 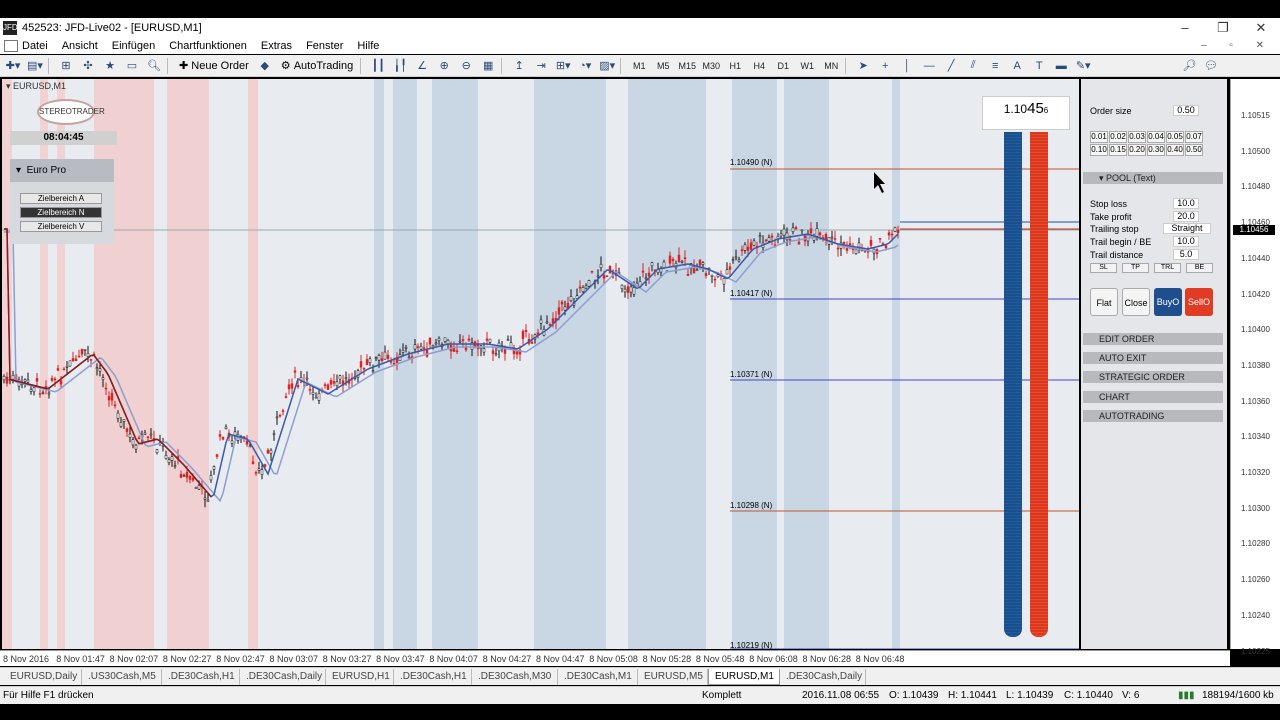 I want to click on crosshair-icon: +, so click(x=885, y=66).